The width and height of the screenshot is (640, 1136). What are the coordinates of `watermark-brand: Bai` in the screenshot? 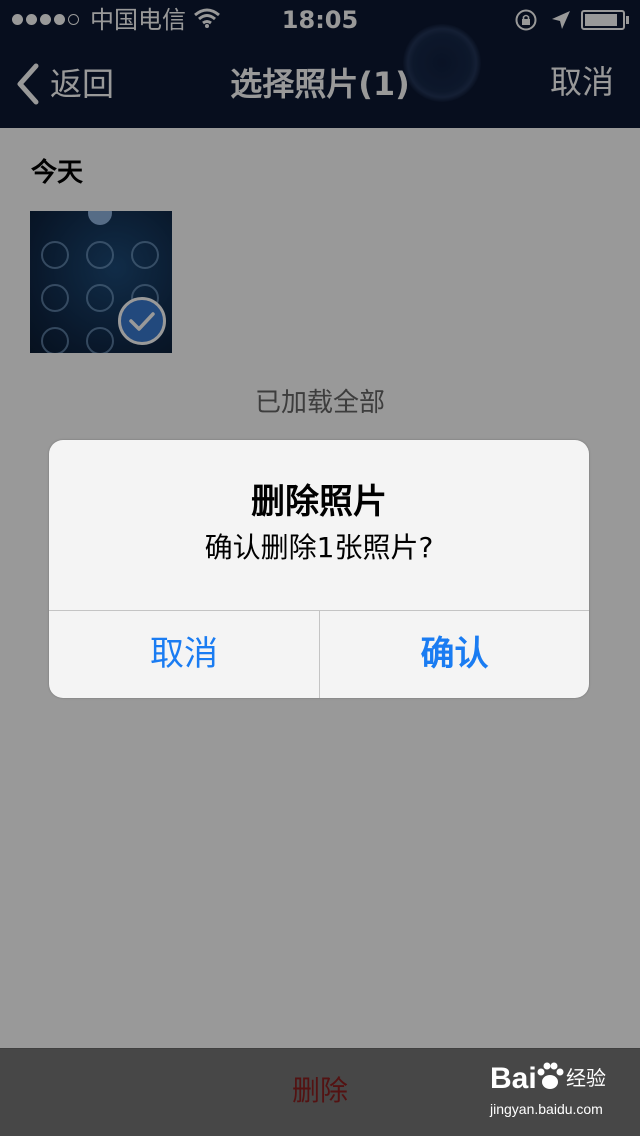 It's located at (513, 1078).